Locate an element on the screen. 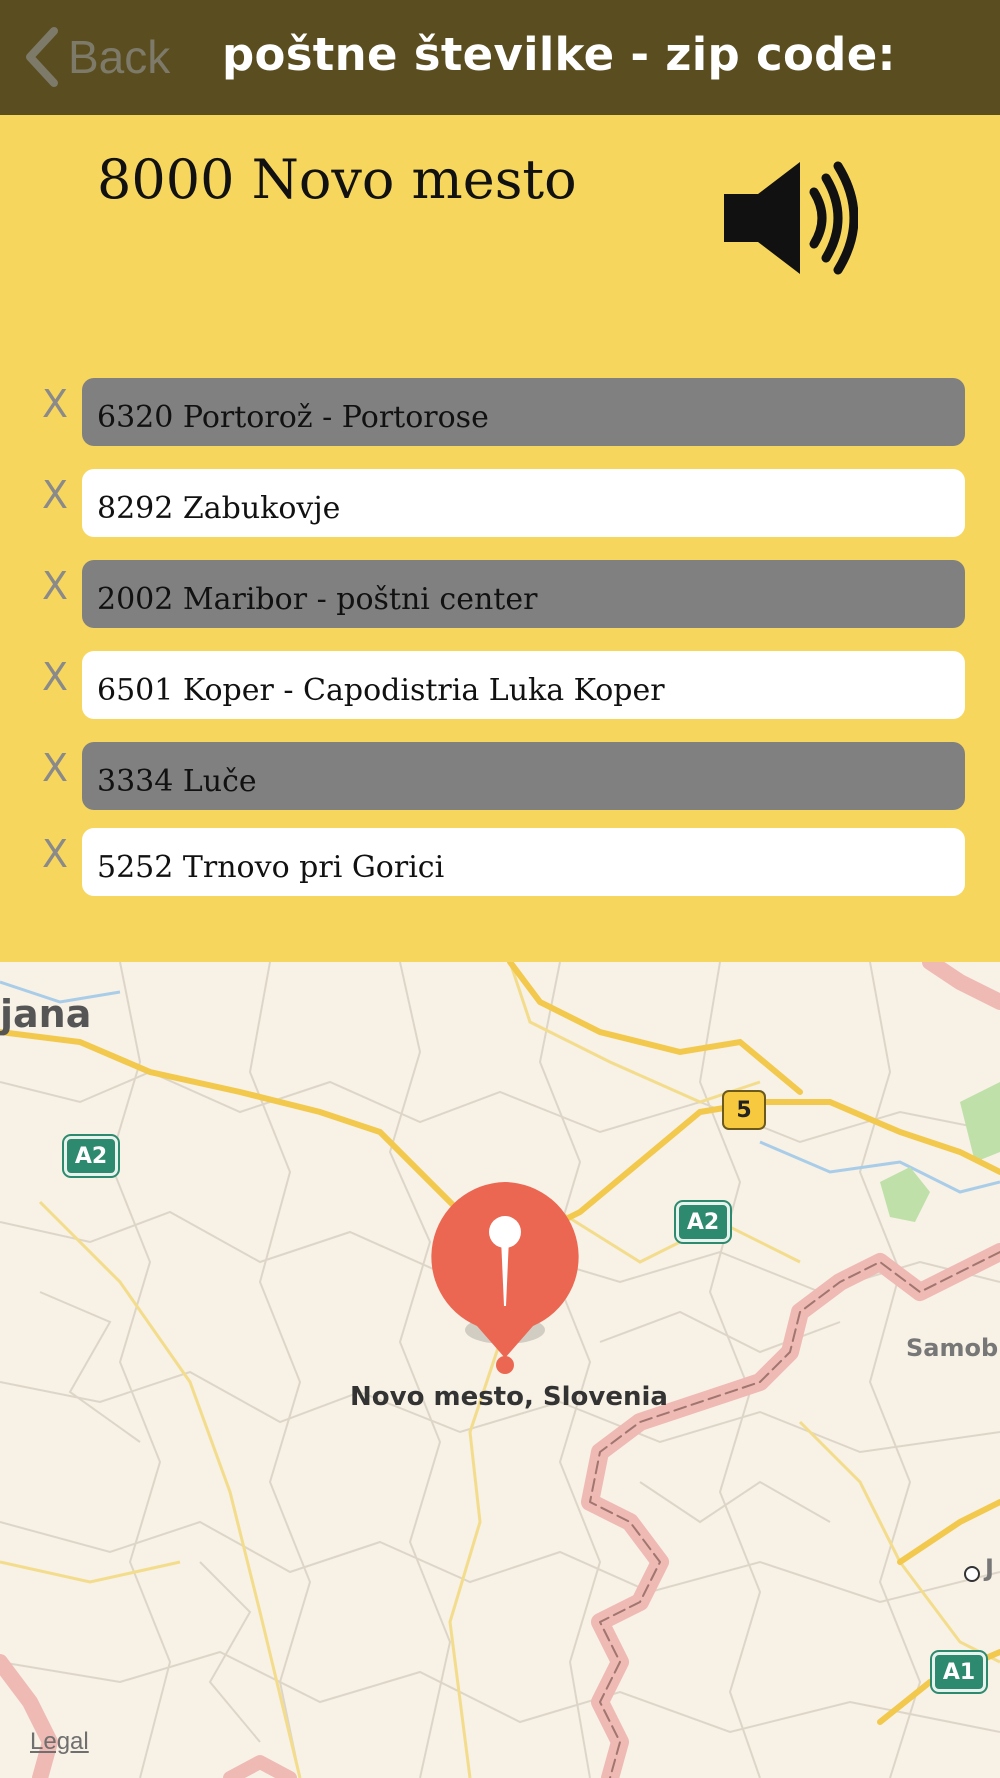 Image resolution: width=1000 pixels, height=1778 pixels. list-item: X 8292 Zabukovje is located at coordinates (500, 504).